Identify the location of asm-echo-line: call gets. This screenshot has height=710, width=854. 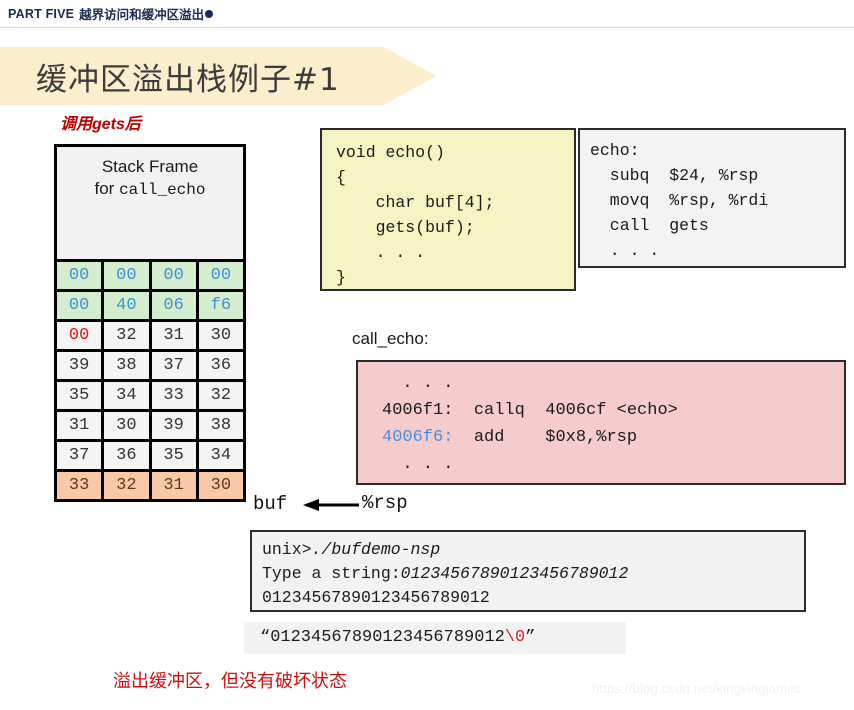
(649, 225).